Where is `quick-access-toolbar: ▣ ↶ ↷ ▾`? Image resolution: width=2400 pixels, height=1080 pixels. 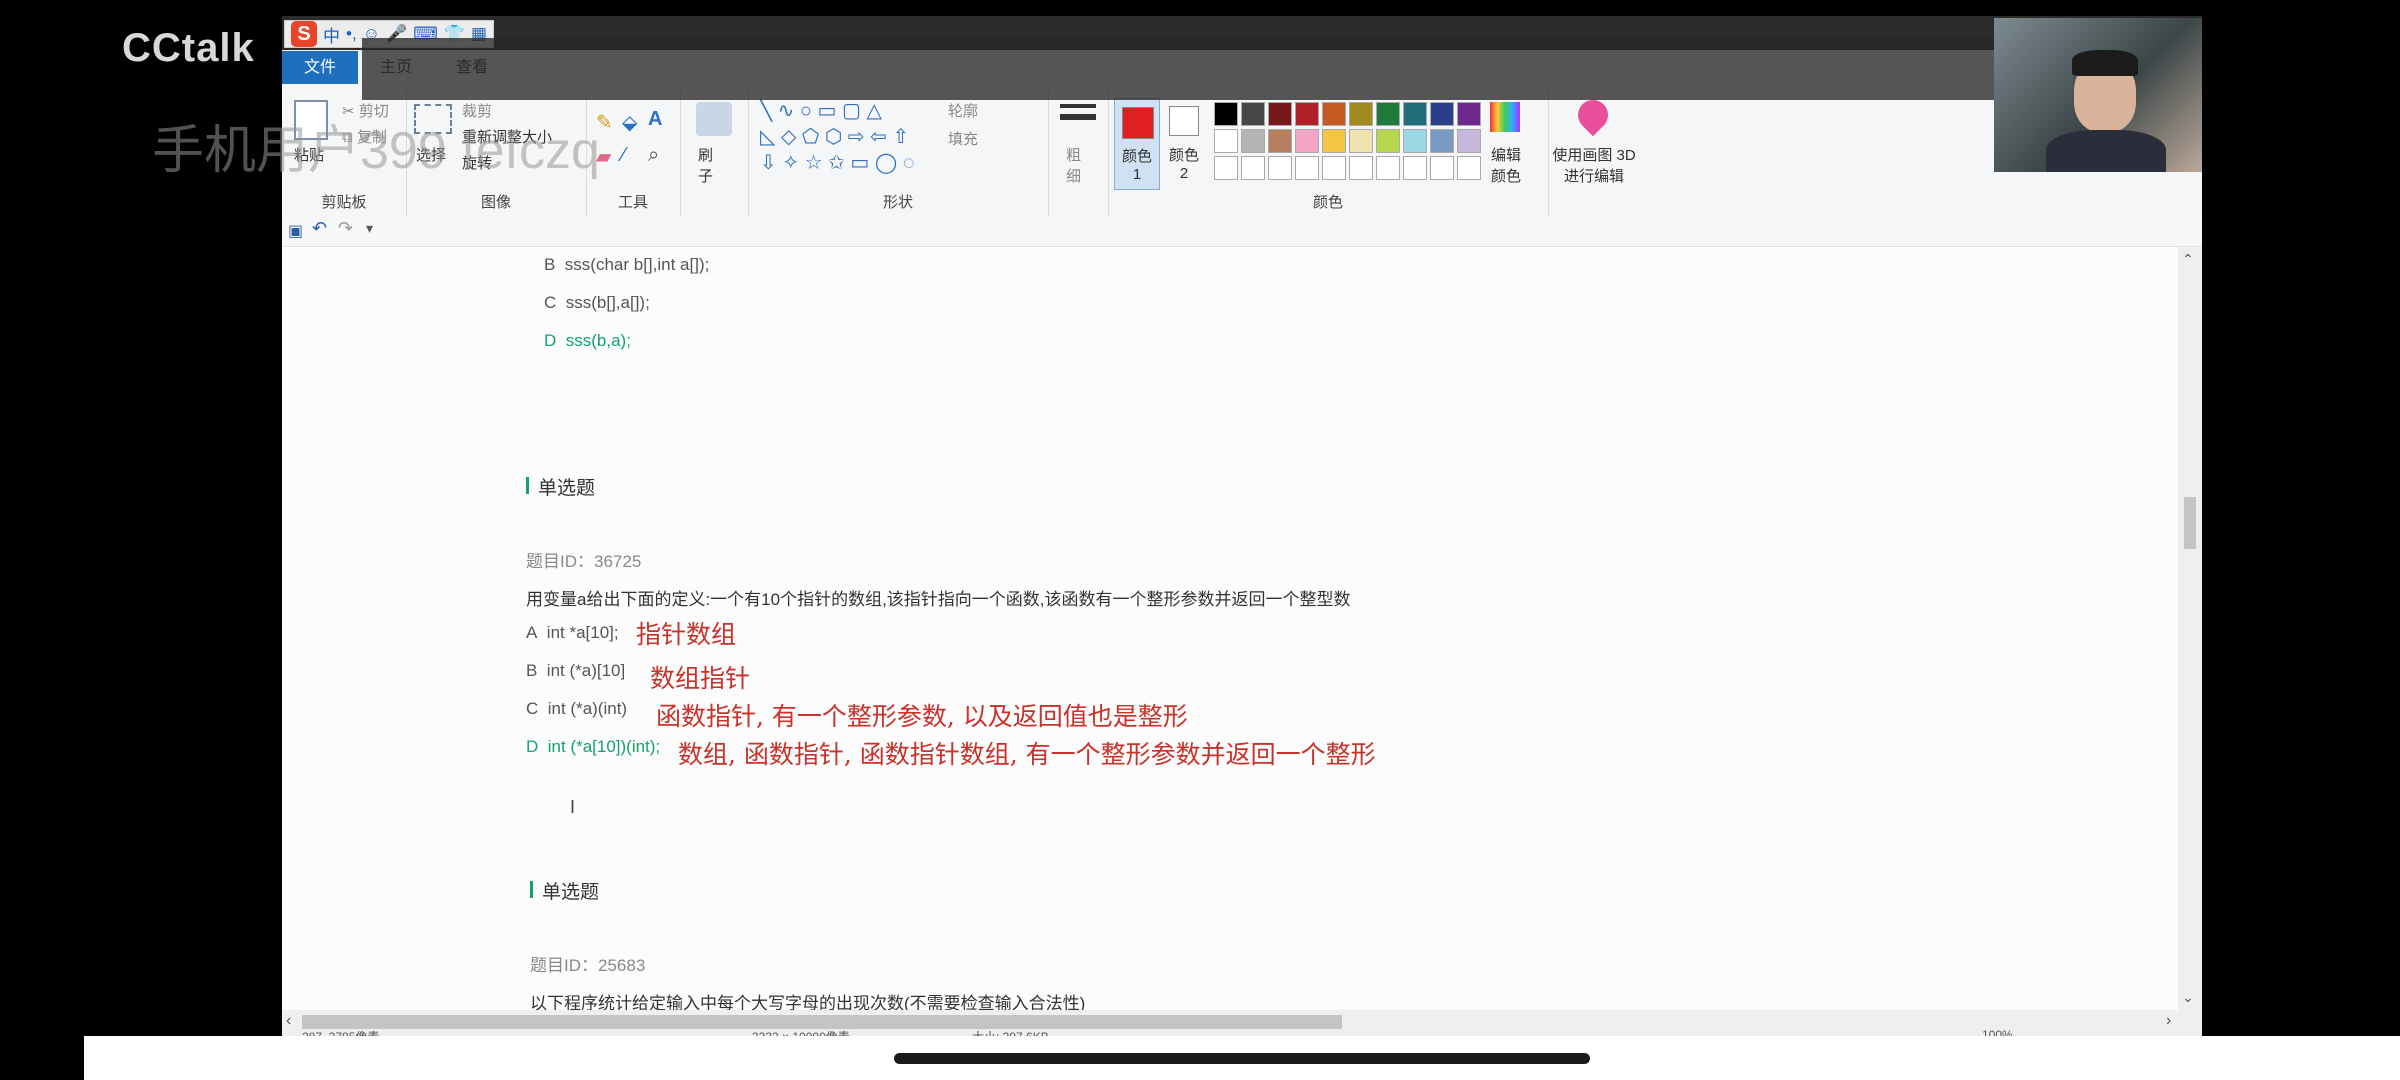
quick-access-toolbar: ▣ ↶ ↷ ▾ is located at coordinates (1242, 231).